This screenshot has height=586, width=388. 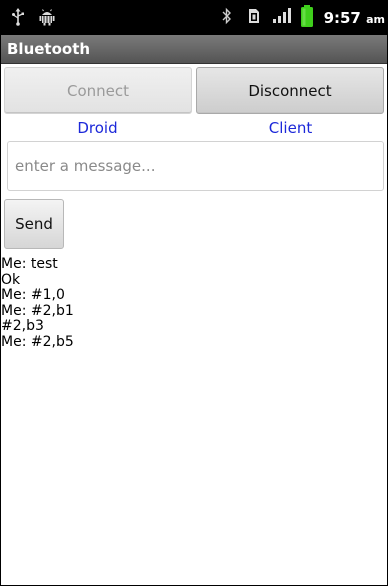 I want to click on disconnect-button: Disconnect, so click(x=290, y=90).